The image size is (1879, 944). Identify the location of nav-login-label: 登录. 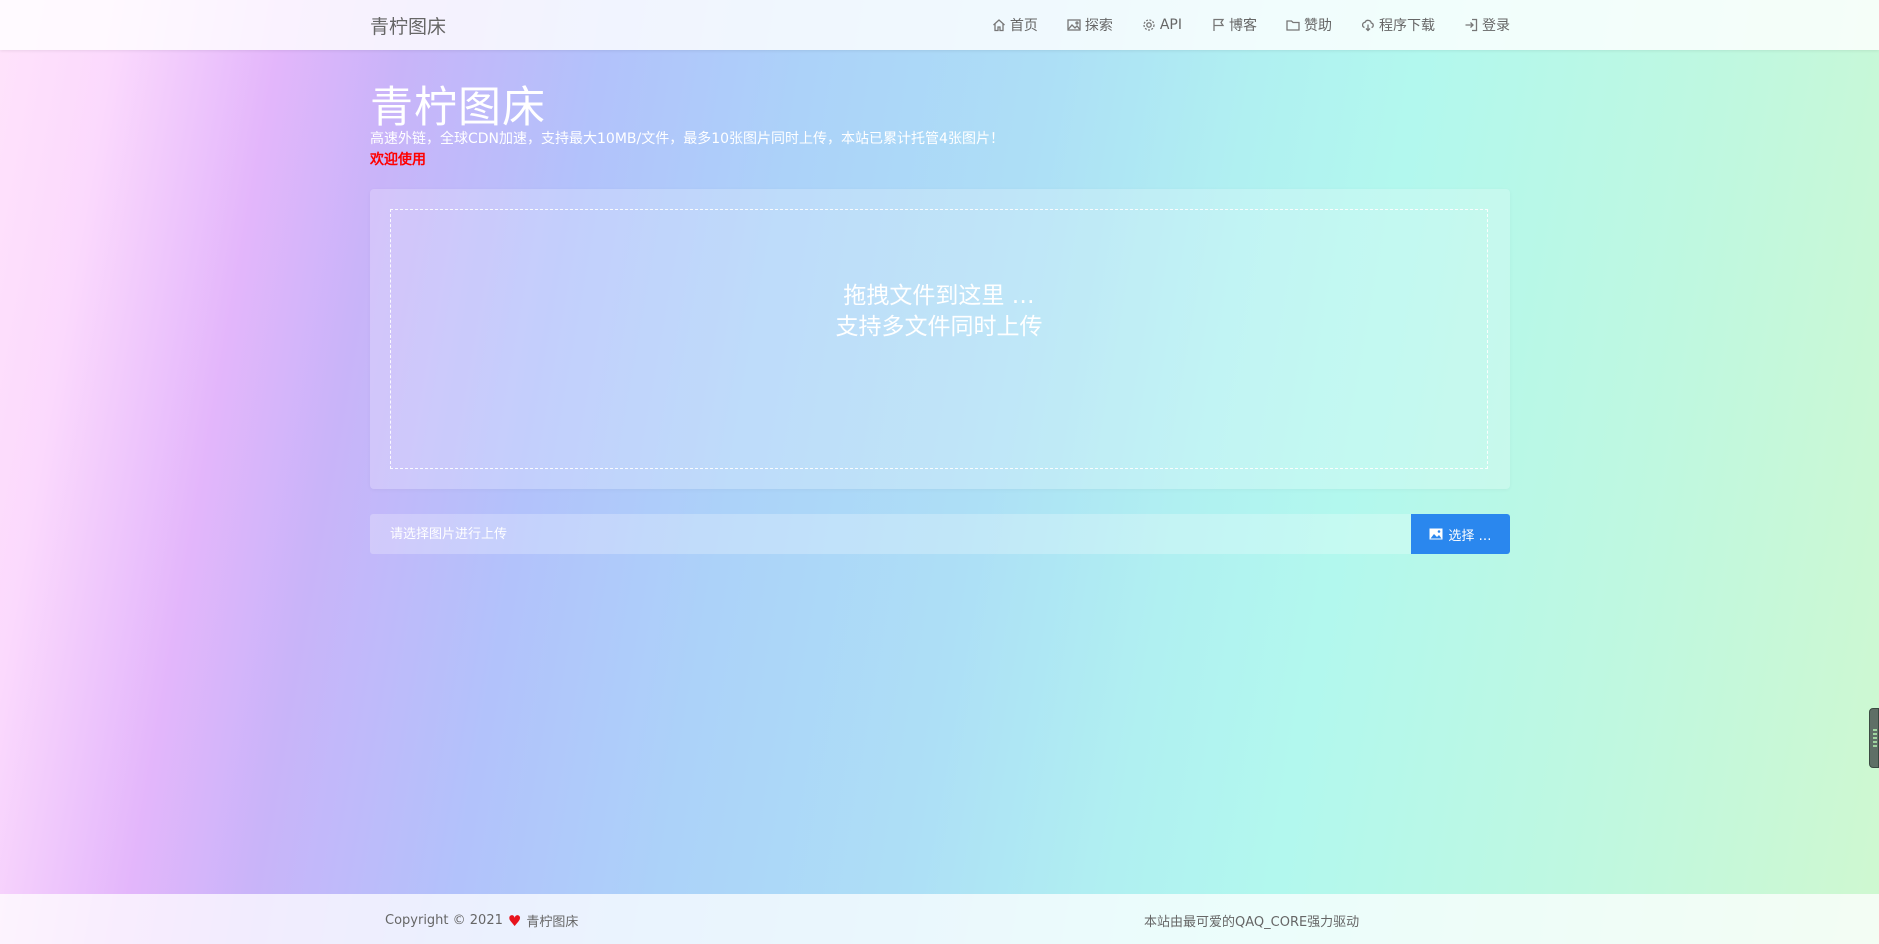
(1496, 26).